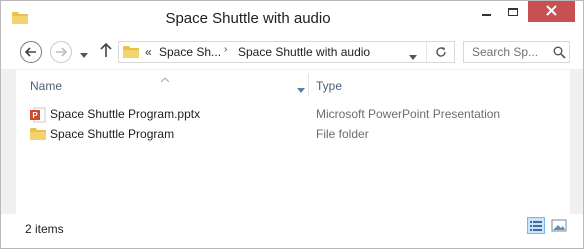 This screenshot has height=249, width=584. Describe the element at coordinates (148, 52) in the screenshot. I see `breadcrumb-overflow: «` at that location.